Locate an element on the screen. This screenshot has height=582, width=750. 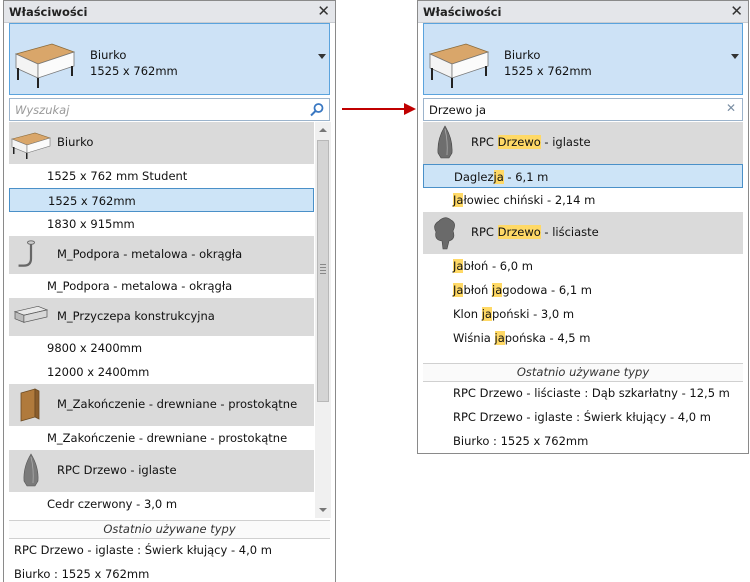
family-label: RPC Drzewo - liściaste is located at coordinates (535, 232).